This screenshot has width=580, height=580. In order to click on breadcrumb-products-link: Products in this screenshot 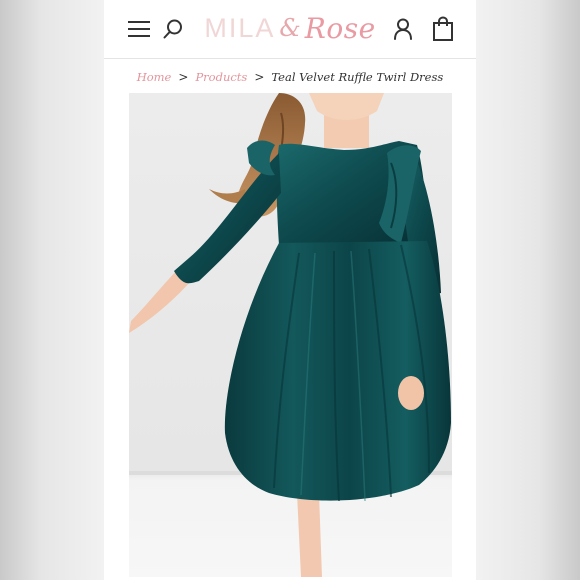, I will do `click(221, 77)`.